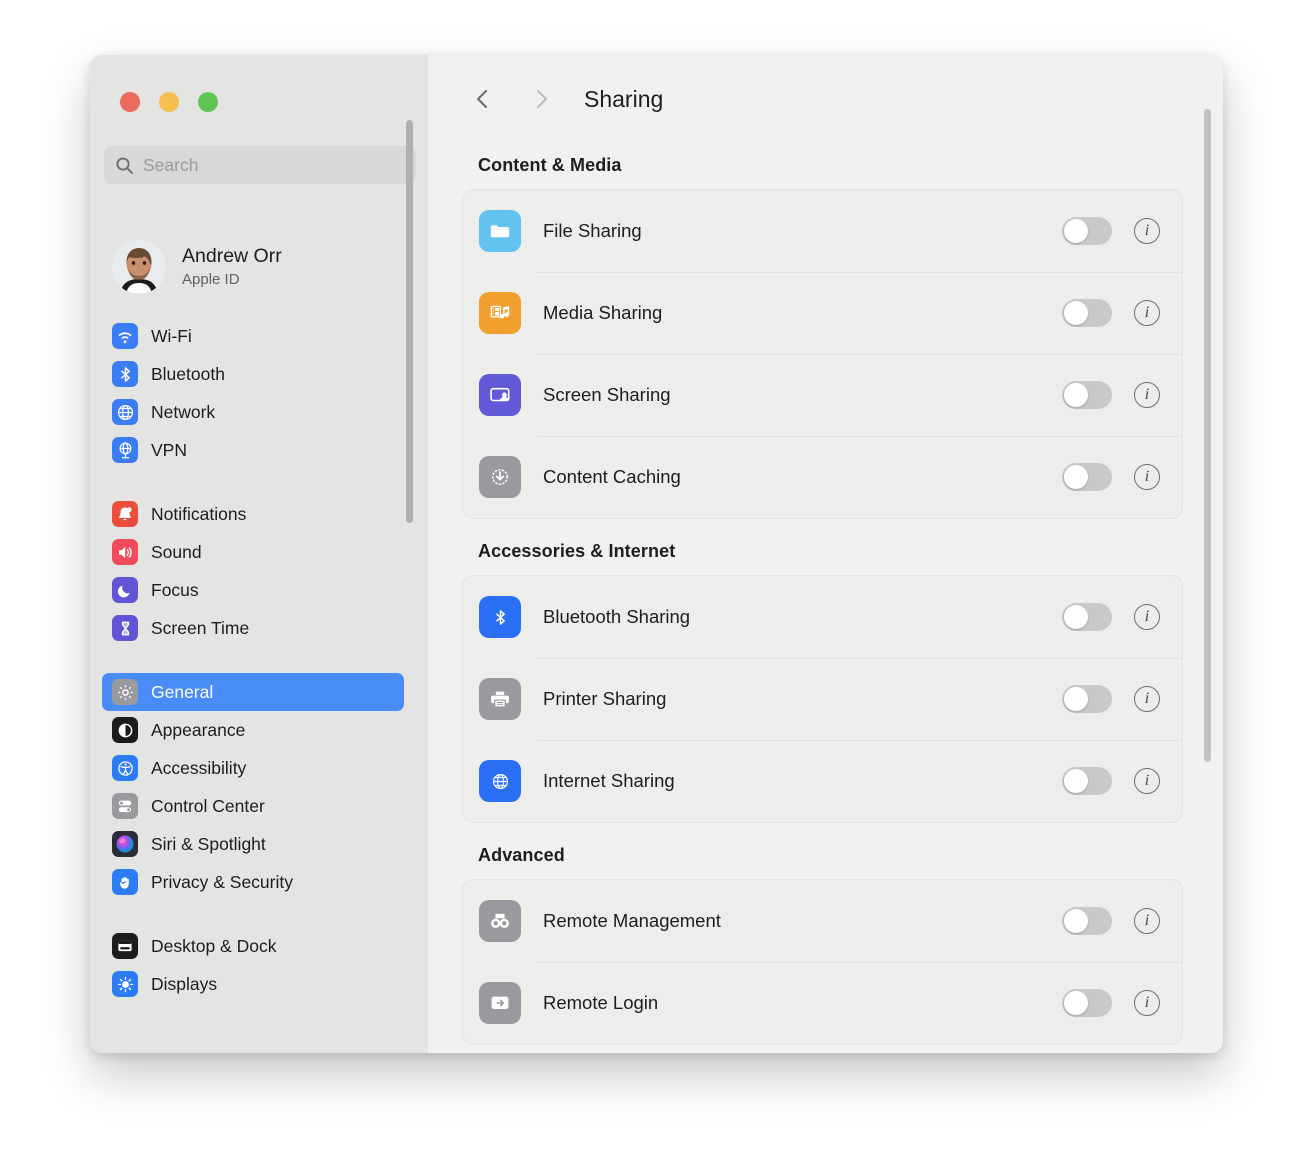 The width and height of the screenshot is (1312, 1169). Describe the element at coordinates (253, 590) in the screenshot. I see `sidebar-item-focus: Focus` at that location.